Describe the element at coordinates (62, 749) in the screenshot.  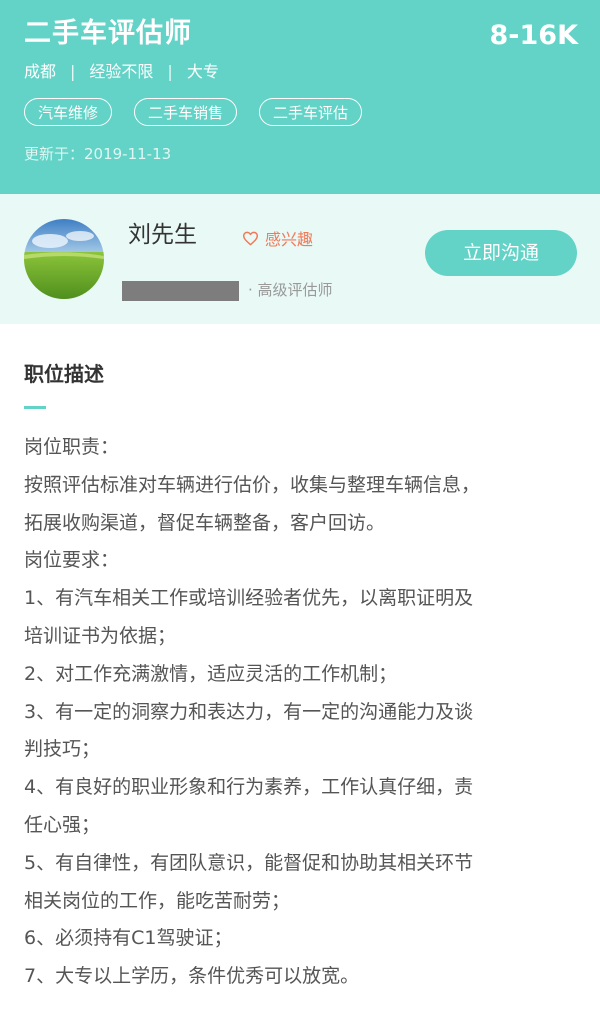
I see `description-line: 判技巧；` at that location.